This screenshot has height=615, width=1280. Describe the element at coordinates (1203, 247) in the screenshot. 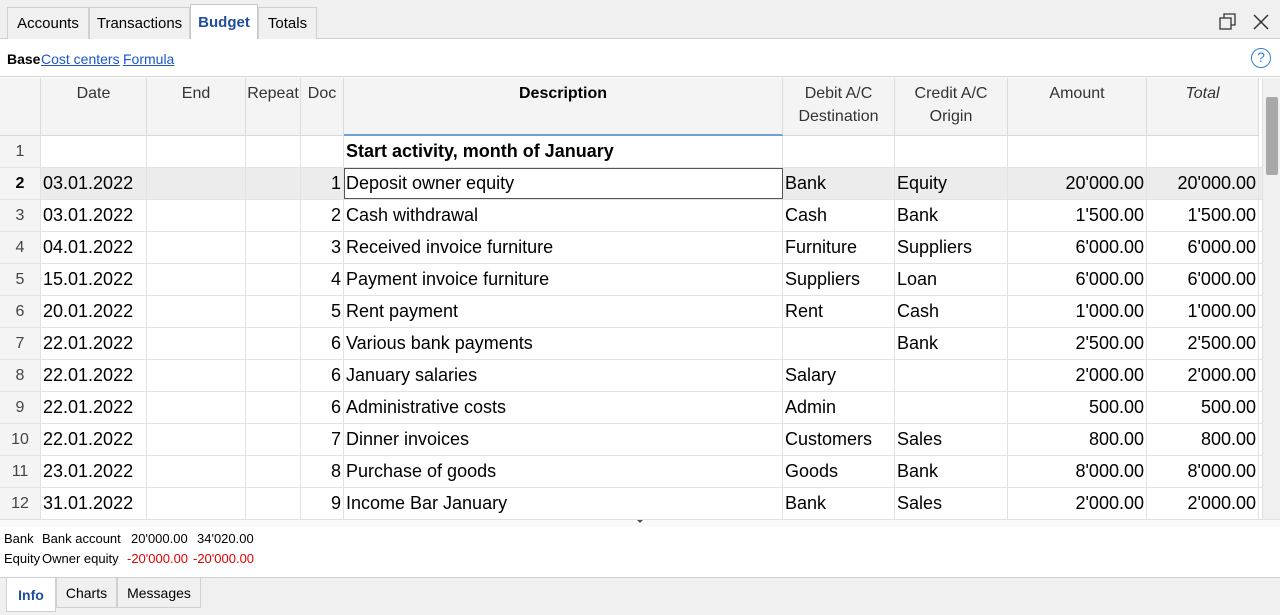

I see `cell-total: 6'000.00` at that location.